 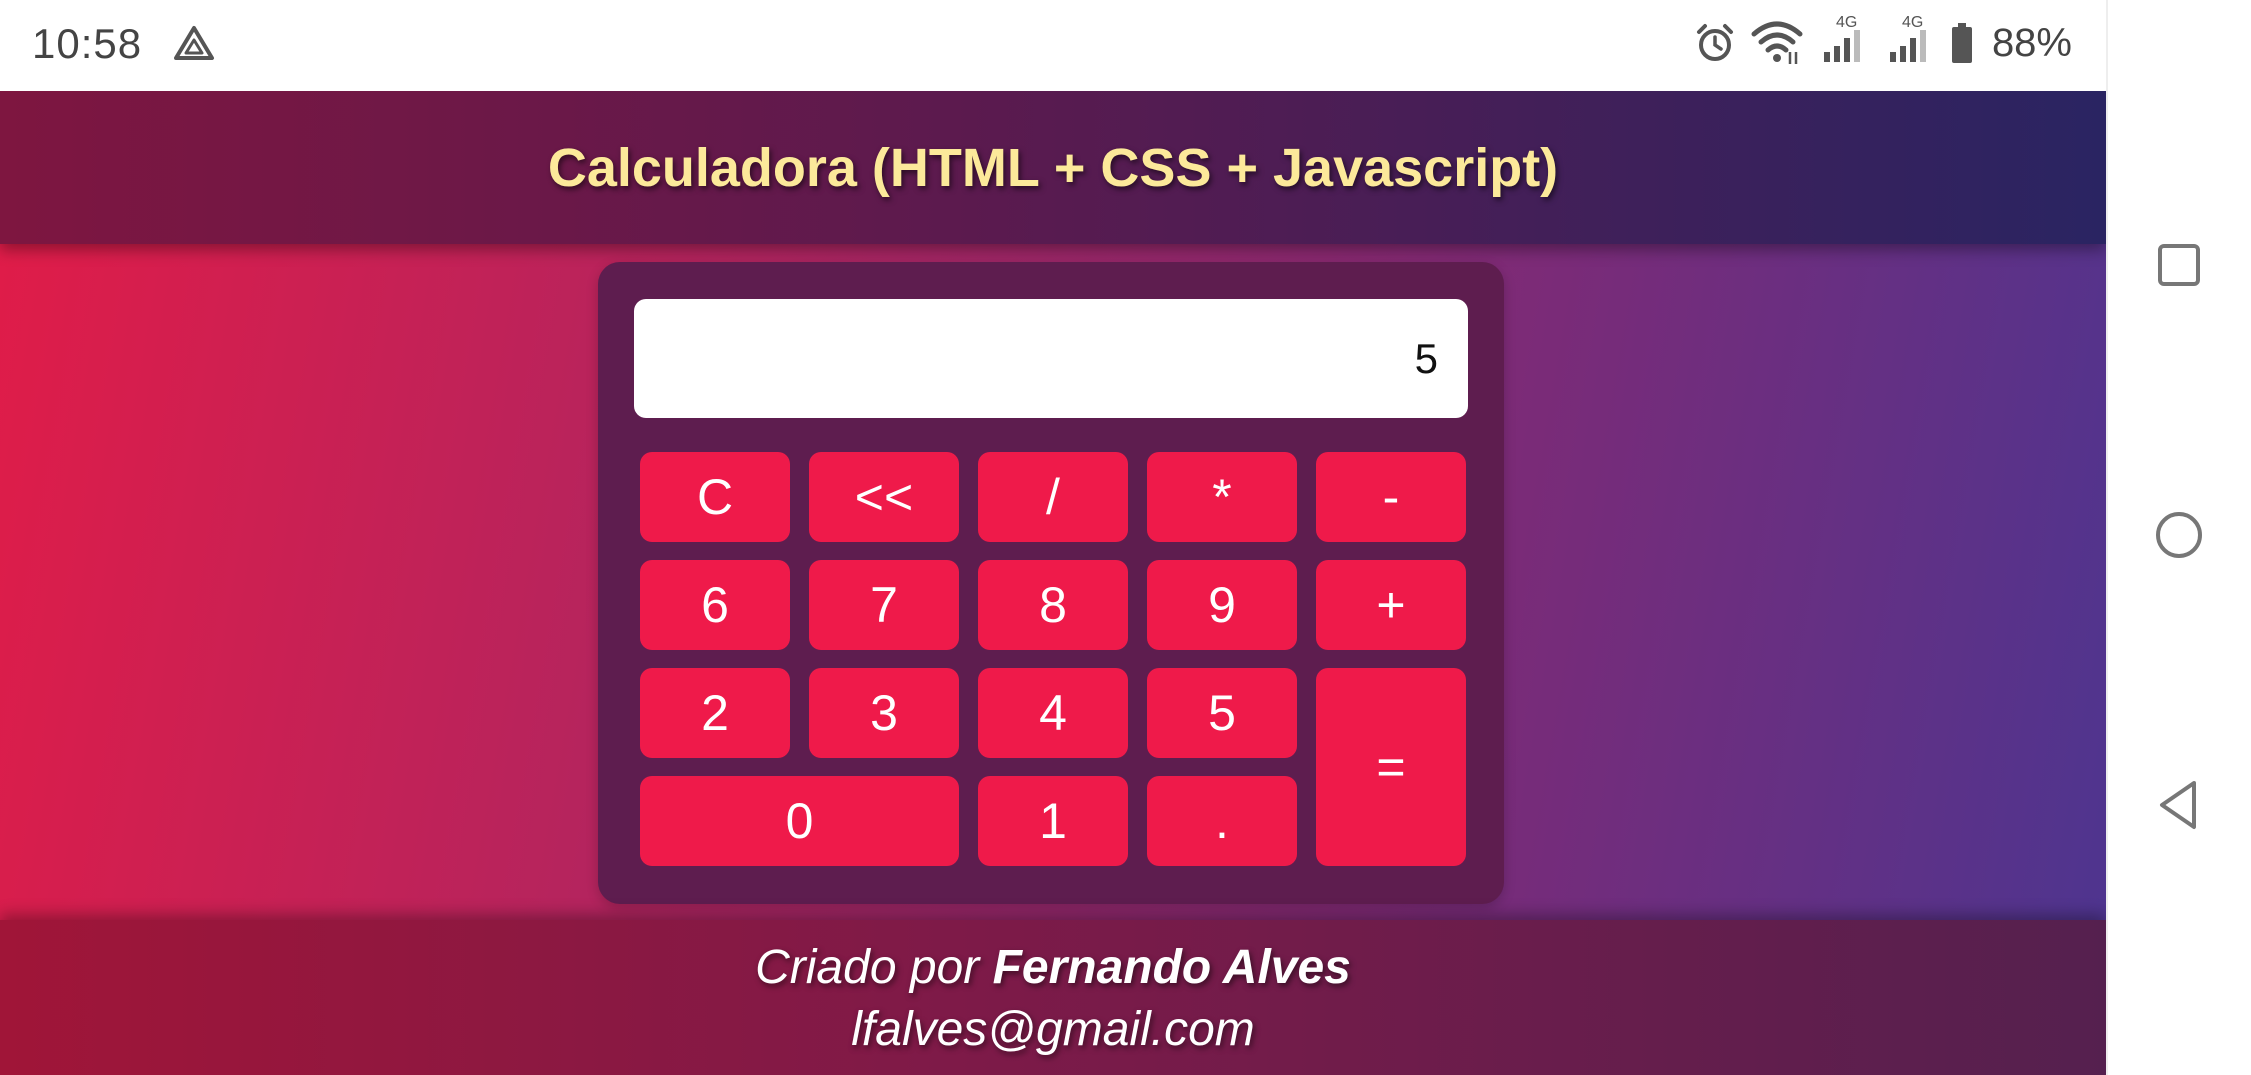 I want to click on battery-percent: 88%, so click(x=2031, y=42).